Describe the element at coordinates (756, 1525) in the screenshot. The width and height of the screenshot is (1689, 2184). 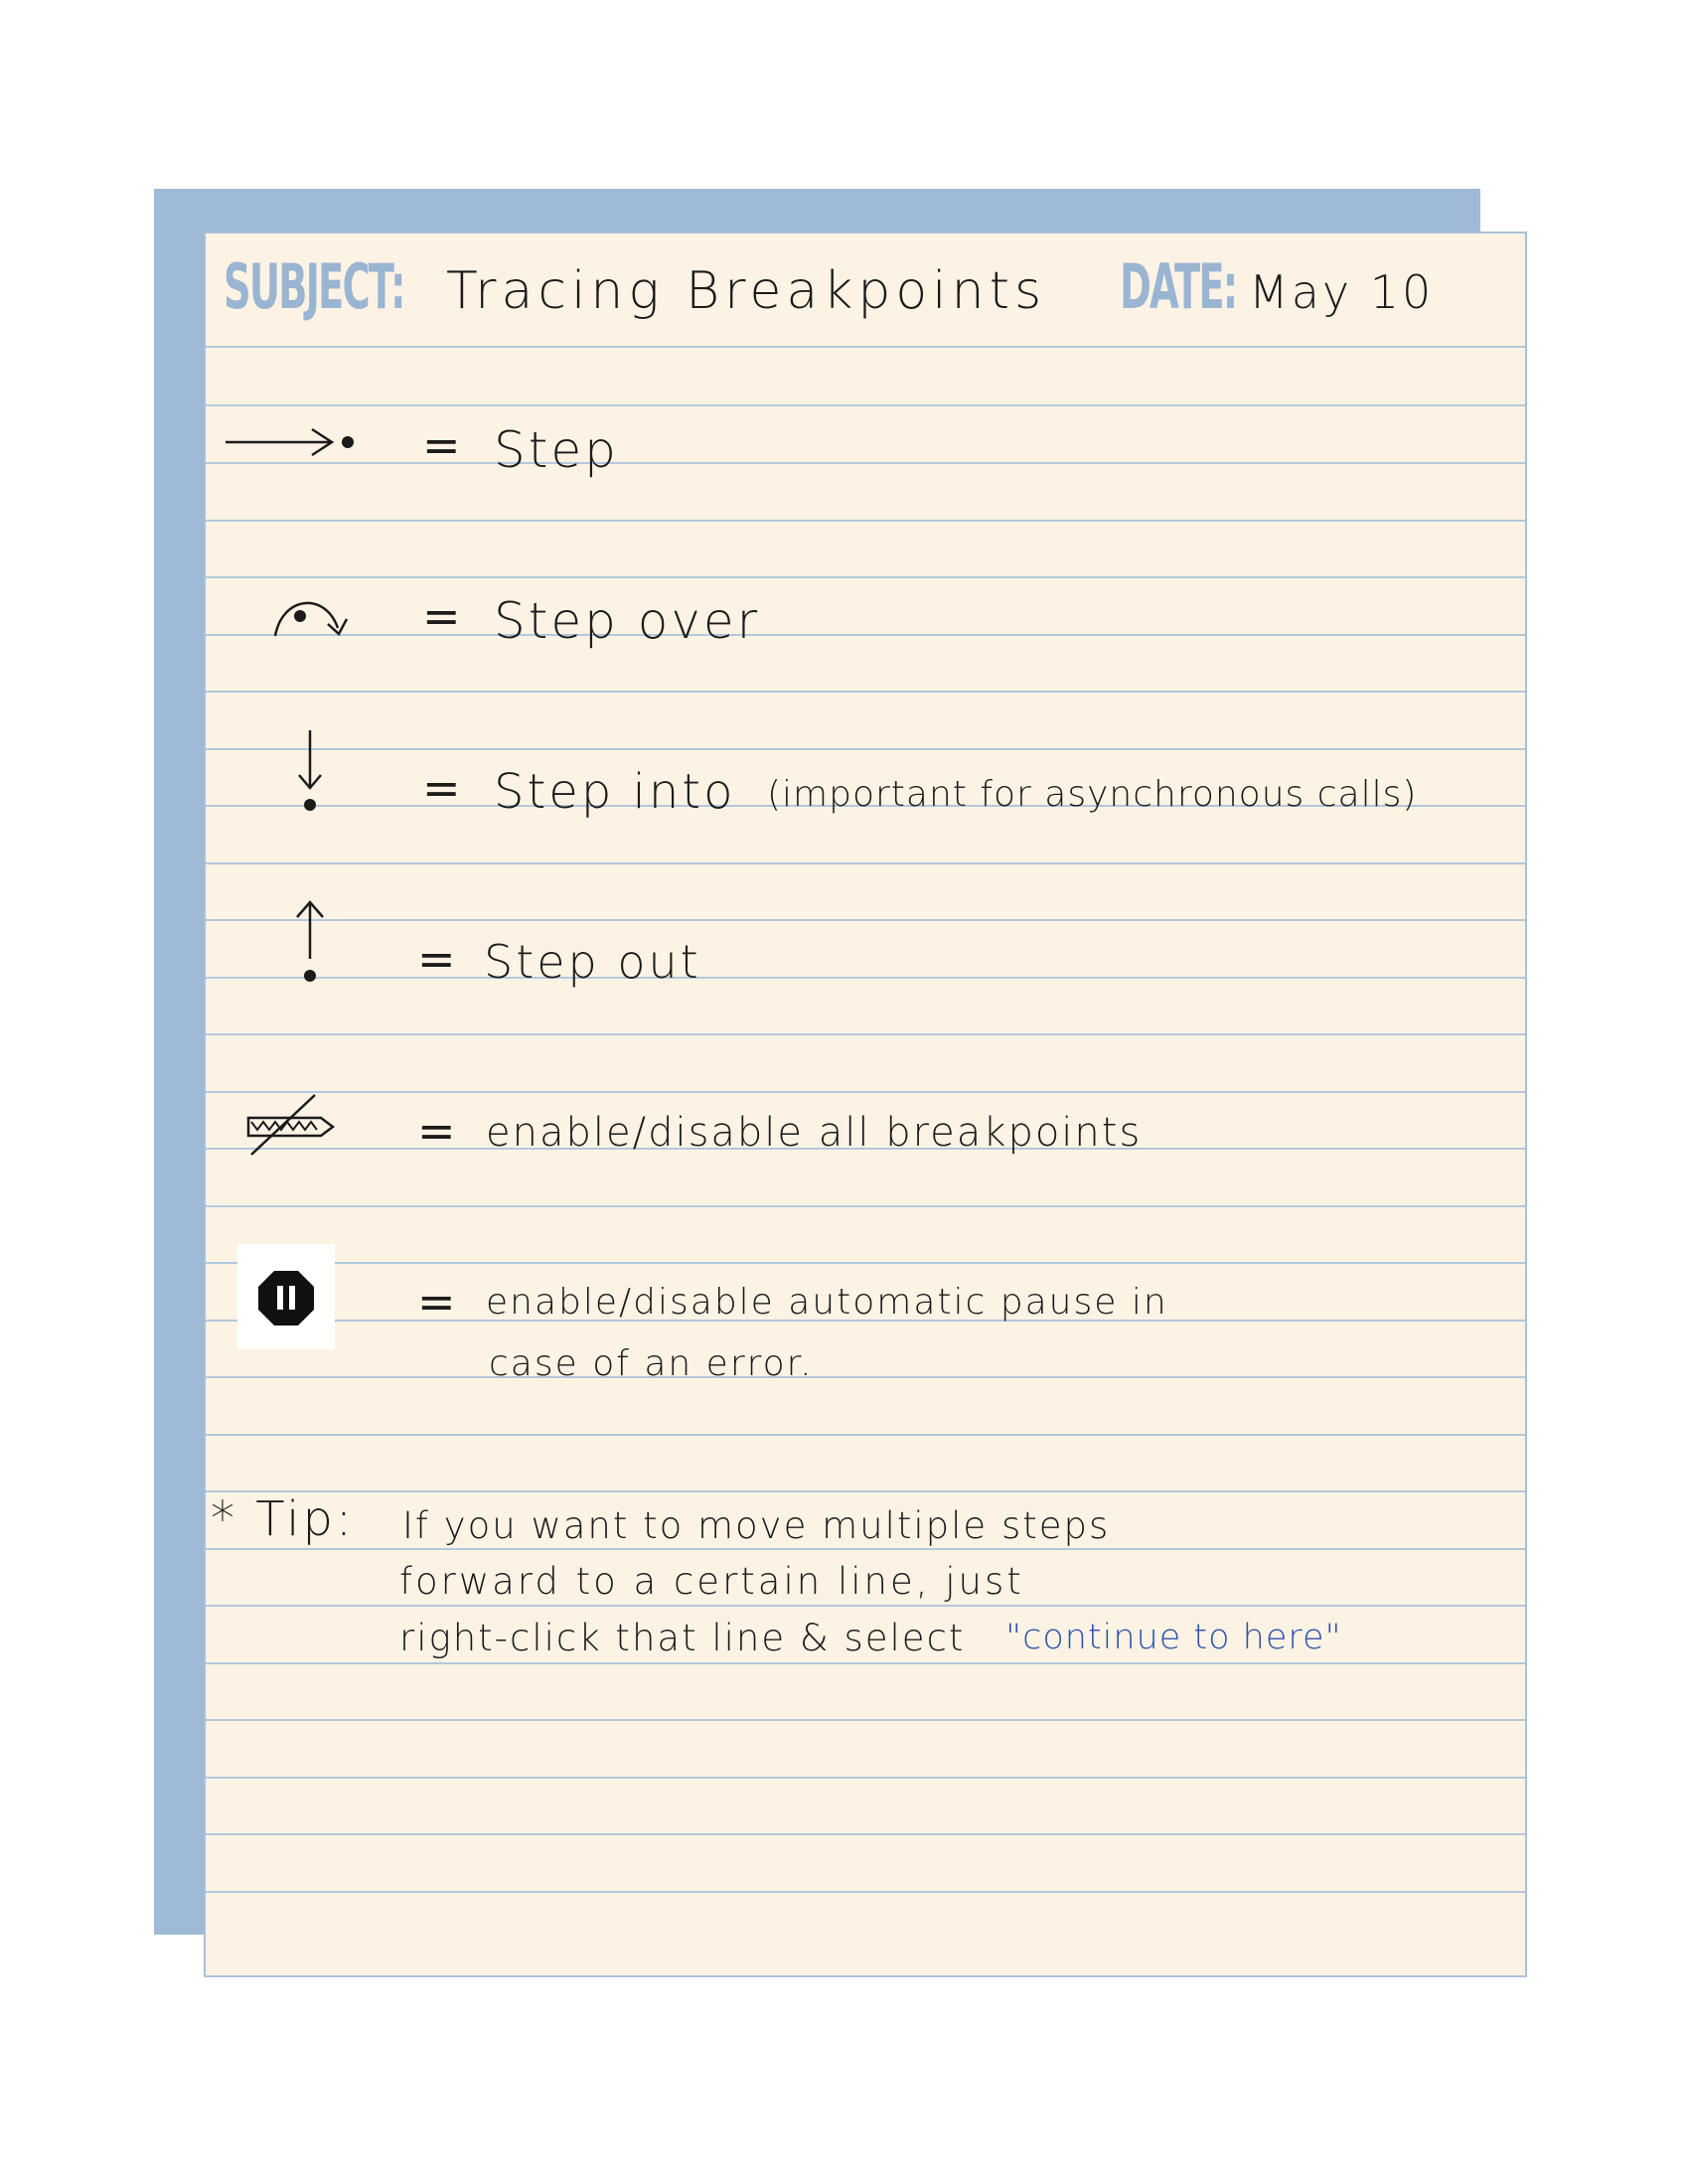
I see `tip-line-1: If you want to move multiple steps` at that location.